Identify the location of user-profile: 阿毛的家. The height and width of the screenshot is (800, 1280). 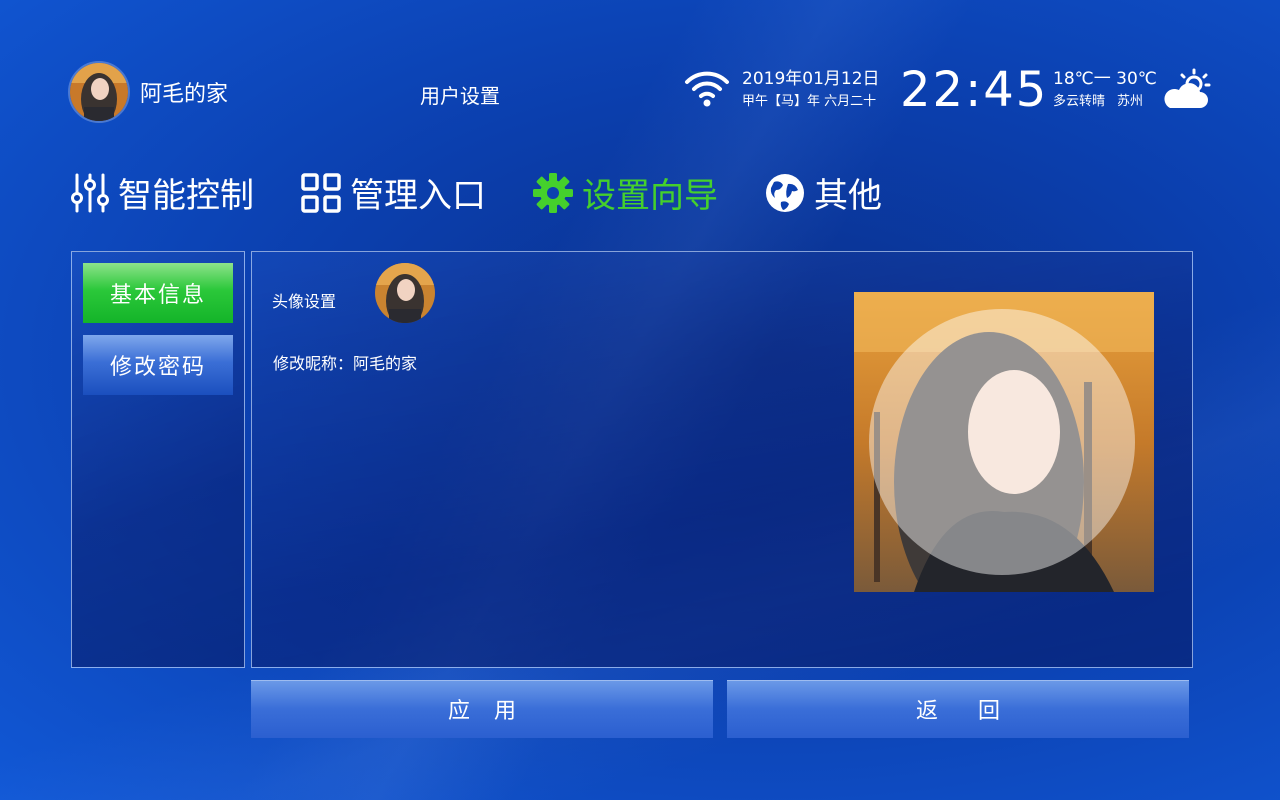
(148, 92).